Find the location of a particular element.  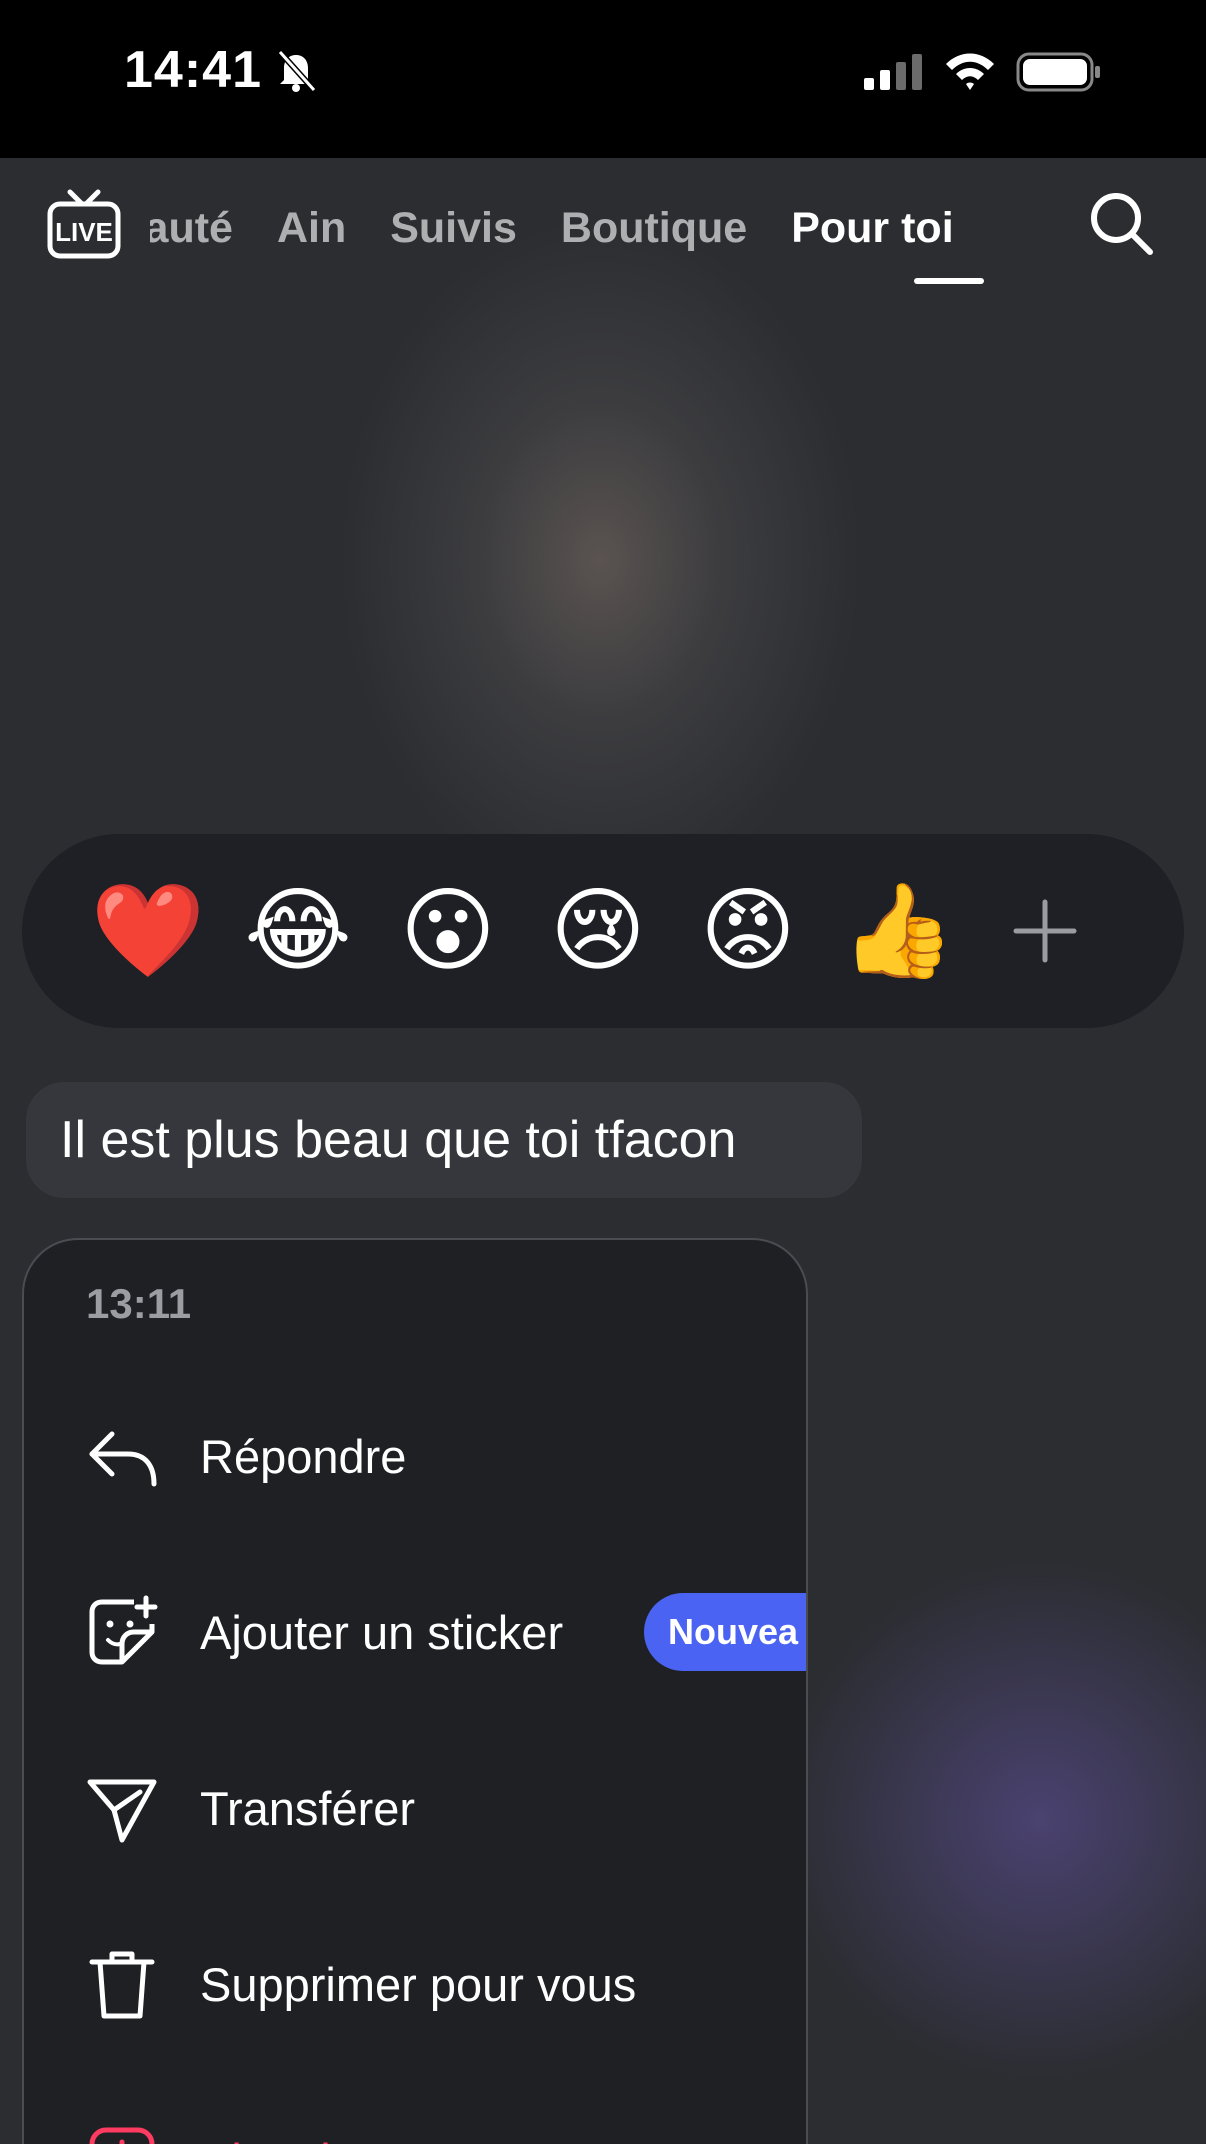

menu-label-reply: Répondre is located at coordinates (303, 1456).